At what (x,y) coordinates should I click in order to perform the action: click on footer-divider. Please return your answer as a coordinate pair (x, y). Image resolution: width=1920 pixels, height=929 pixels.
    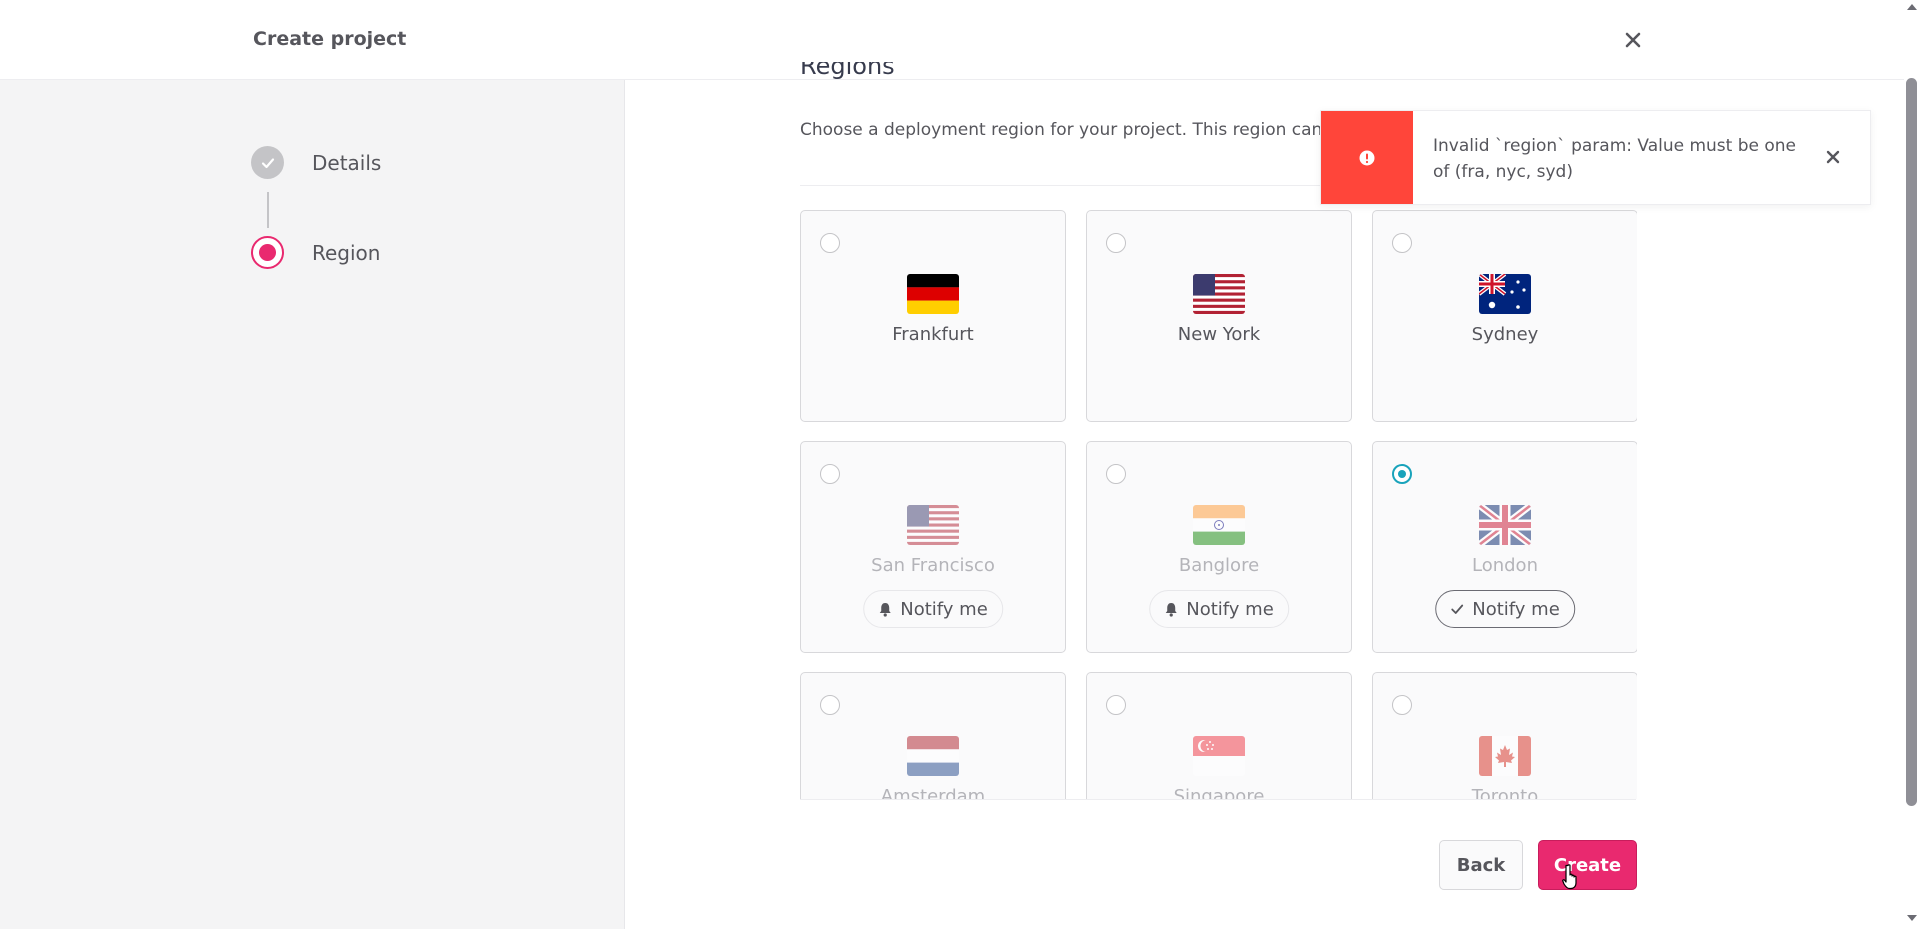
    Looking at the image, I should click on (1218, 799).